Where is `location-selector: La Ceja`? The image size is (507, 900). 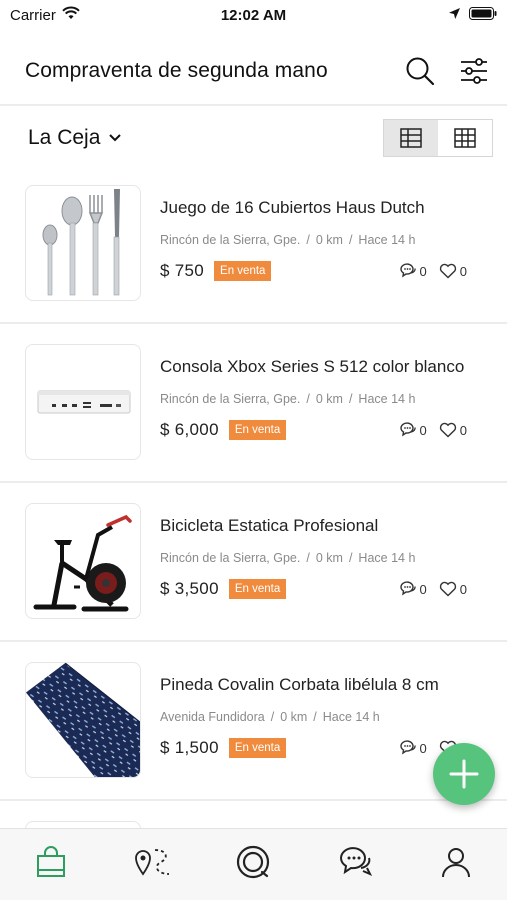
location-selector: La Ceja is located at coordinates (75, 138).